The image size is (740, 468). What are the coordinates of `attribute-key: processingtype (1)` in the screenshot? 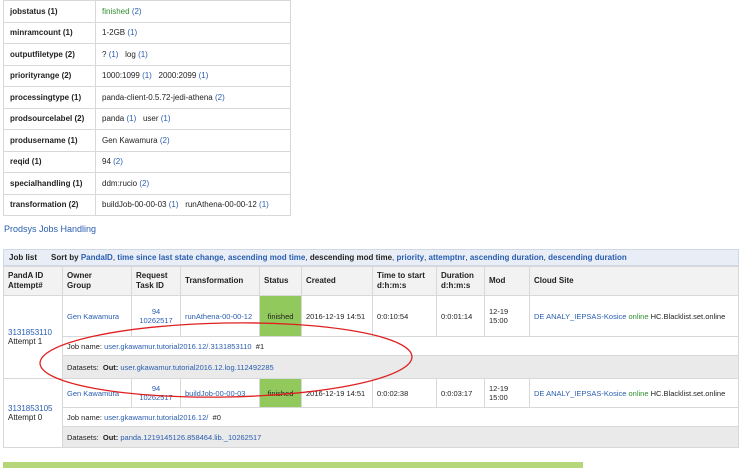 It's located at (49, 97).